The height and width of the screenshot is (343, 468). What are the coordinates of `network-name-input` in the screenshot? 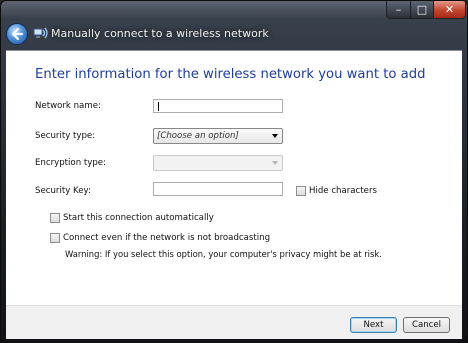 It's located at (218, 106).